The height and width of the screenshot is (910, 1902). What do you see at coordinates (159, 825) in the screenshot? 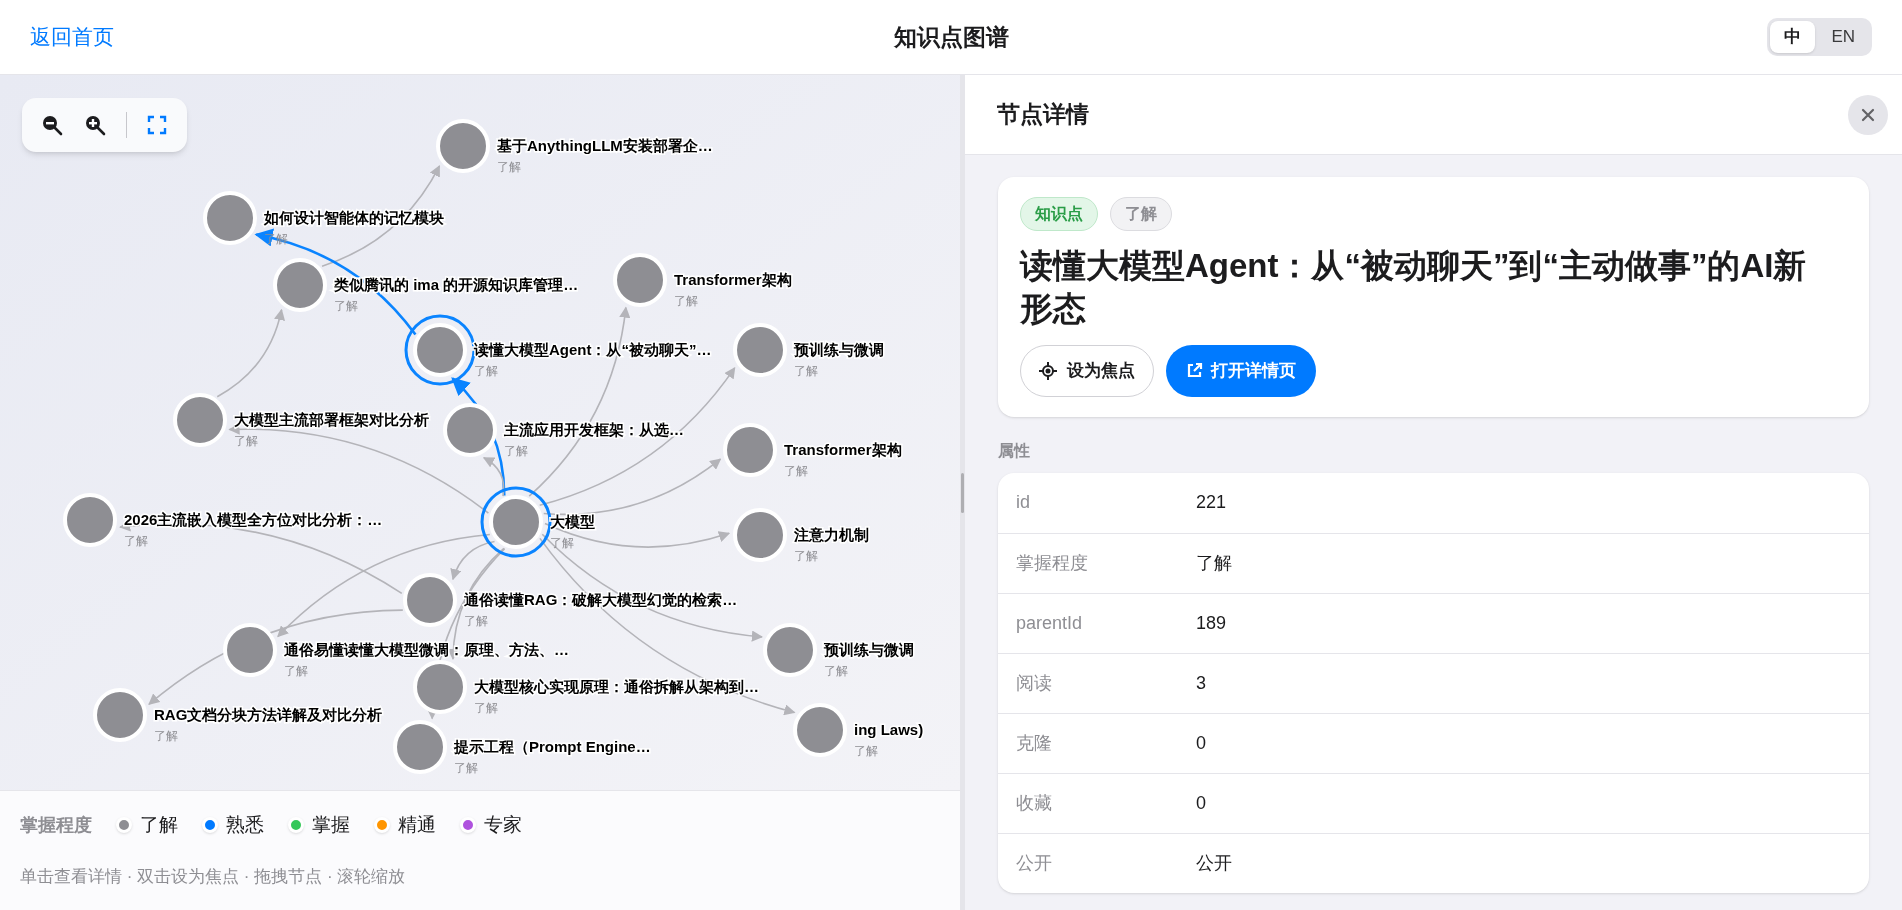
I see `legend-label: 了解` at bounding box center [159, 825].